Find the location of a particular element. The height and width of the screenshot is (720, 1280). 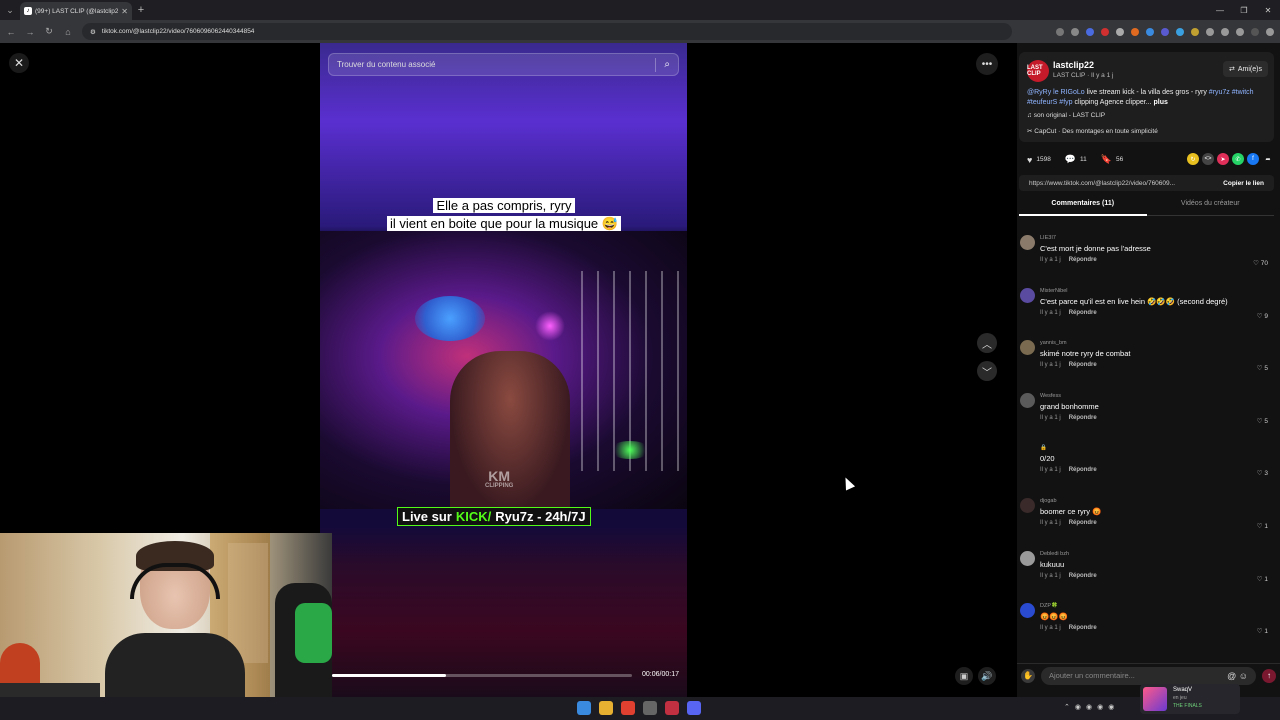

video-progress-bar is located at coordinates (482, 675).